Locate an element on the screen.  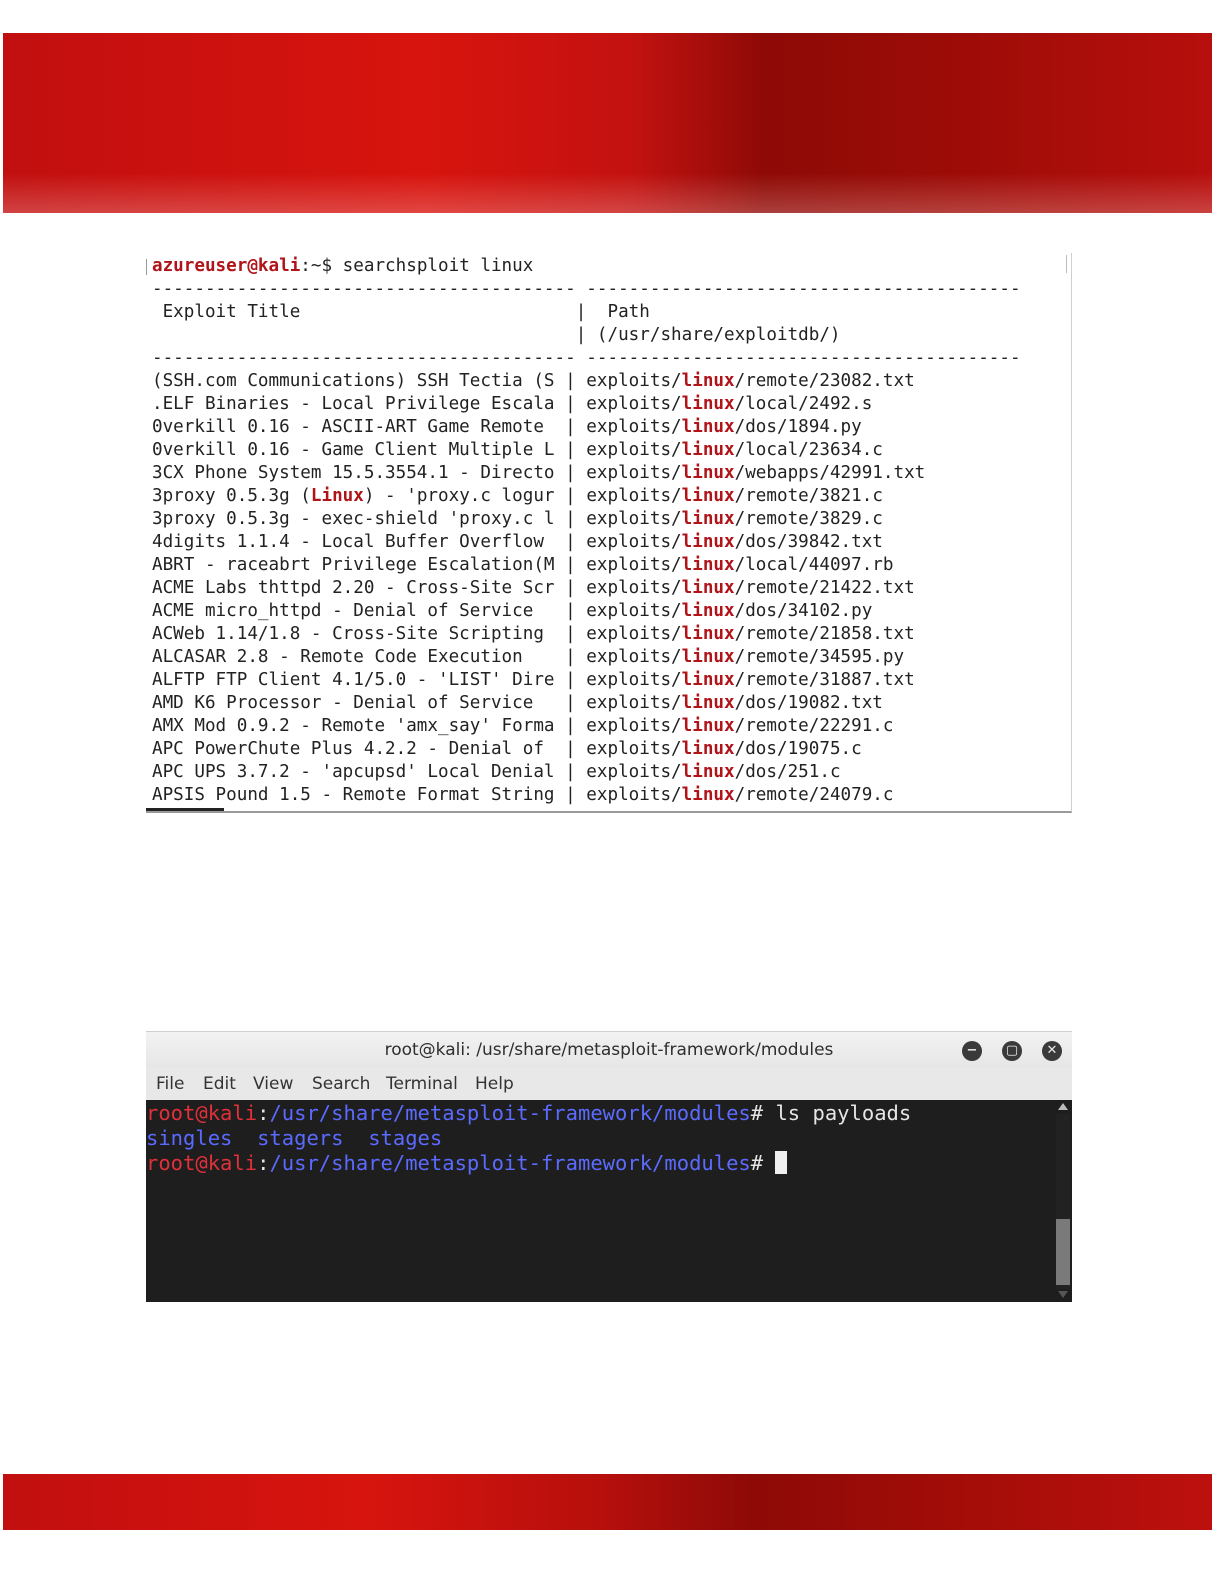
exploit-path-suffix: /remote/34595.py is located at coordinates (819, 657).